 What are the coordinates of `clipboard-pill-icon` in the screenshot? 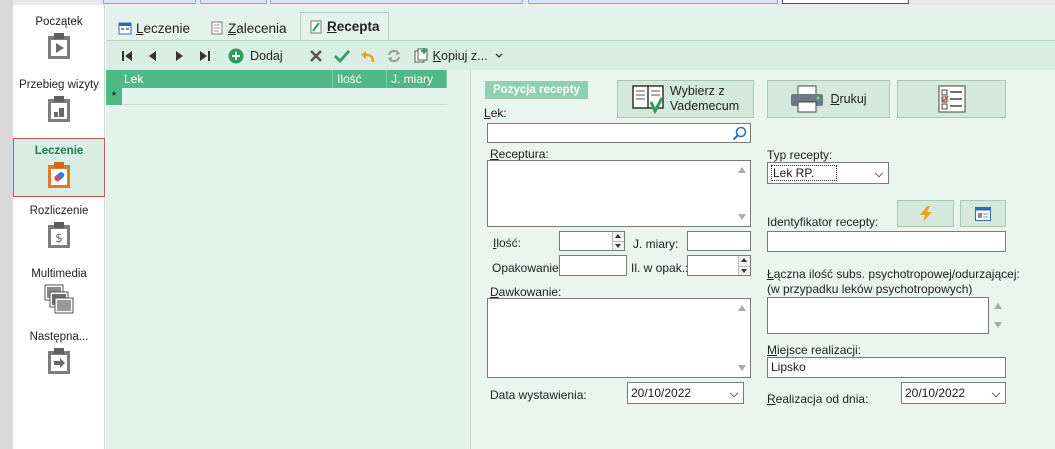 It's located at (59, 175).